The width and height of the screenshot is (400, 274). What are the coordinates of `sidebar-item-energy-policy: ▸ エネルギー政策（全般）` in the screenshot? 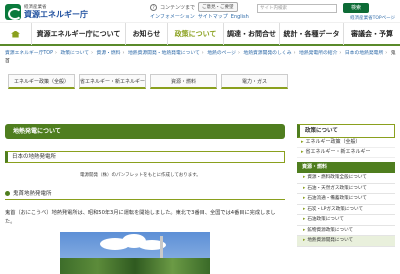 It's located at (346, 143).